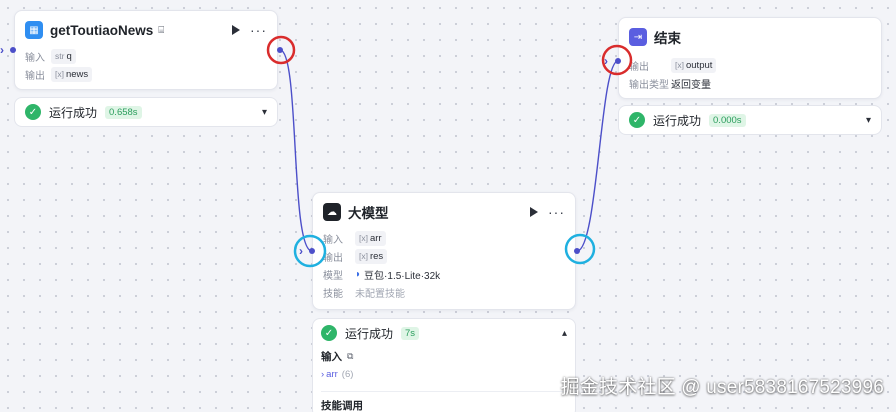  What do you see at coordinates (617, 60) in the screenshot?
I see `highlight-circle-red` at bounding box center [617, 60].